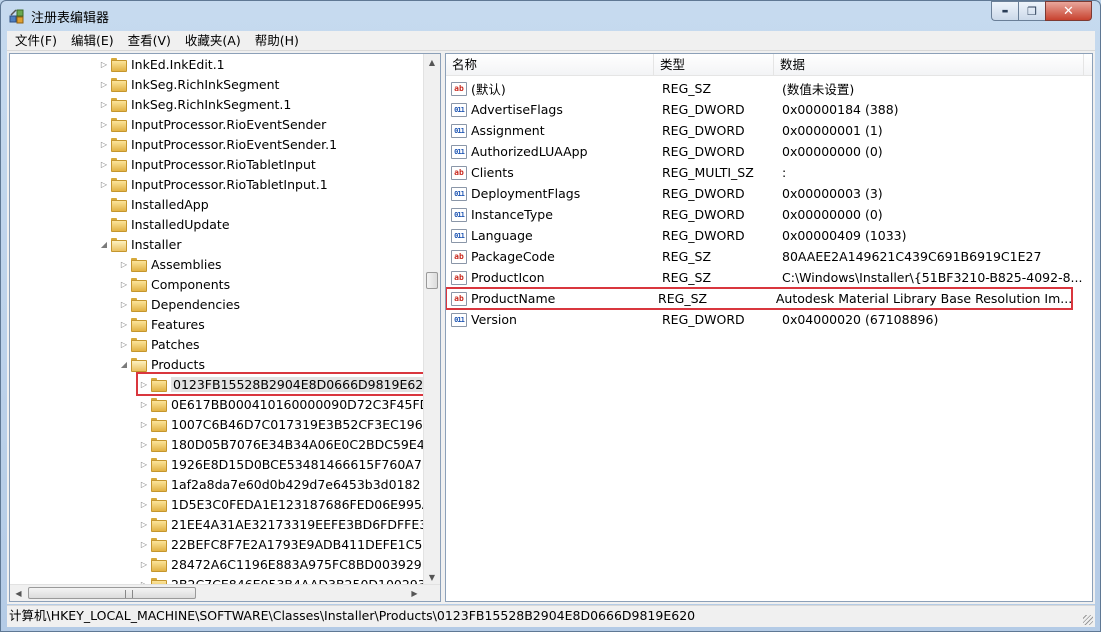 Image resolution: width=1101 pixels, height=632 pixels. What do you see at coordinates (213, 184) in the screenshot?
I see `tree-node: ▷ InputProcessor.RioTabletInput.1` at bounding box center [213, 184].